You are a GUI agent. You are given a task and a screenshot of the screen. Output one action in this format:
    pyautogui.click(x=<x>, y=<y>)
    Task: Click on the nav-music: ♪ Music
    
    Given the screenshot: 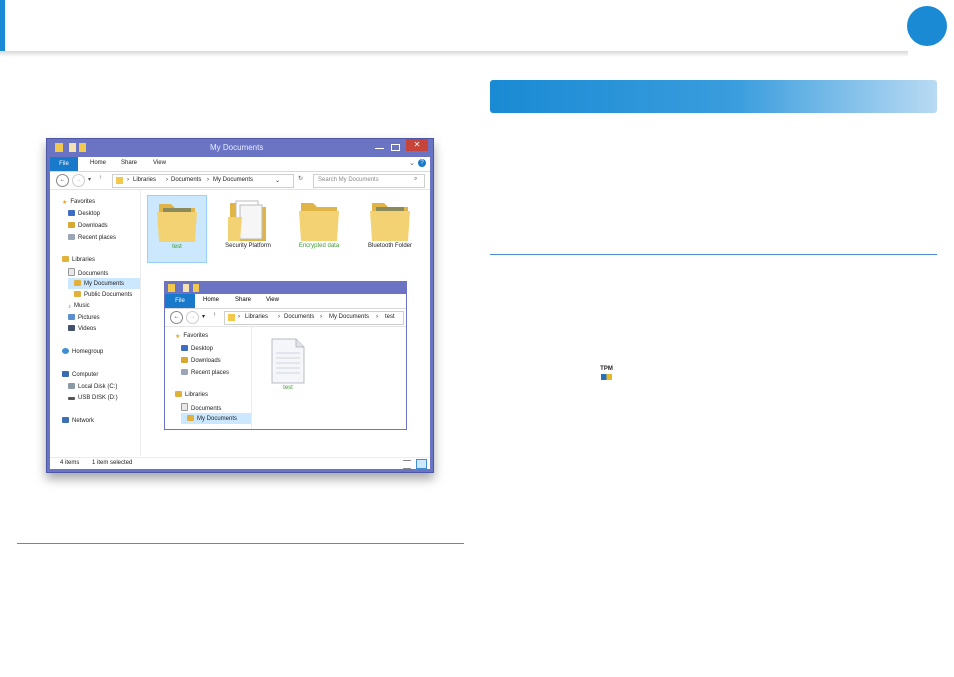 What is the action you would take?
    pyautogui.click(x=79, y=306)
    